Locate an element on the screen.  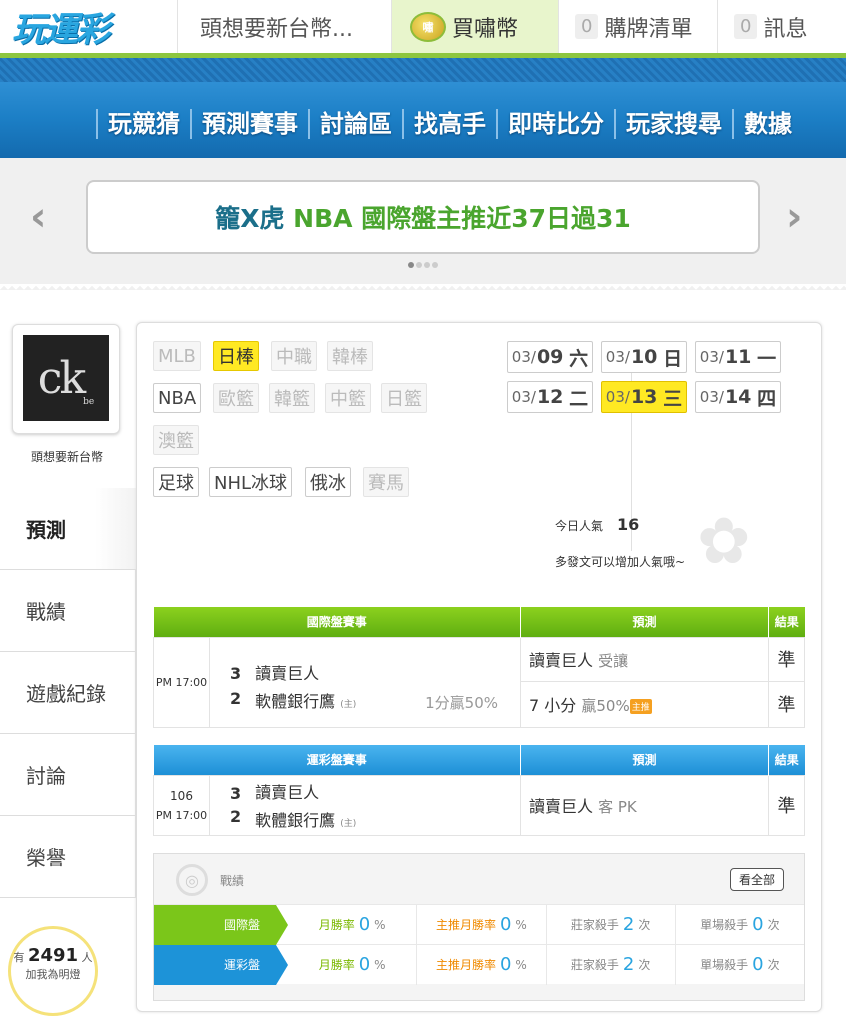
banner-pager is located at coordinates (423, 265).